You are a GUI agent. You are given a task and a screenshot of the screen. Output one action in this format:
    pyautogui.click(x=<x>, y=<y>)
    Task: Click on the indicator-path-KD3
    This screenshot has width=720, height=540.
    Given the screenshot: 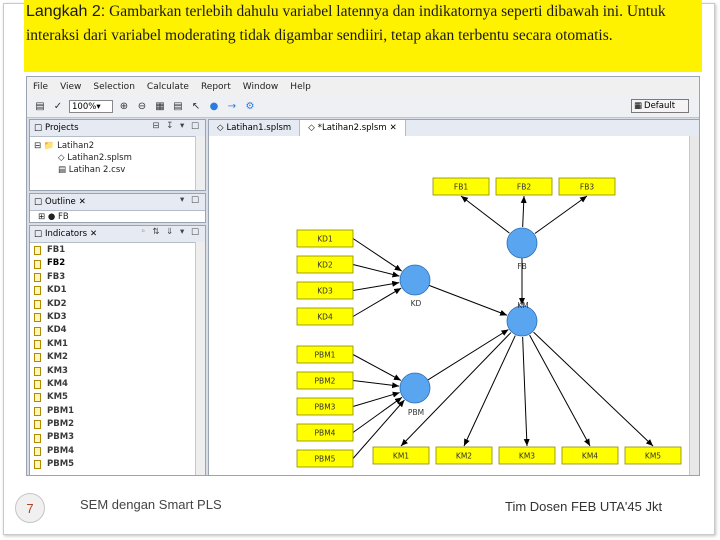 What is the action you would take?
    pyautogui.click(x=376, y=285)
    